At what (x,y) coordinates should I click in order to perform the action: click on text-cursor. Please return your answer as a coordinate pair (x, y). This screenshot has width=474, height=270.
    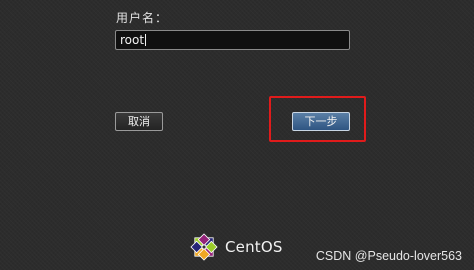
    Looking at the image, I should click on (146, 40).